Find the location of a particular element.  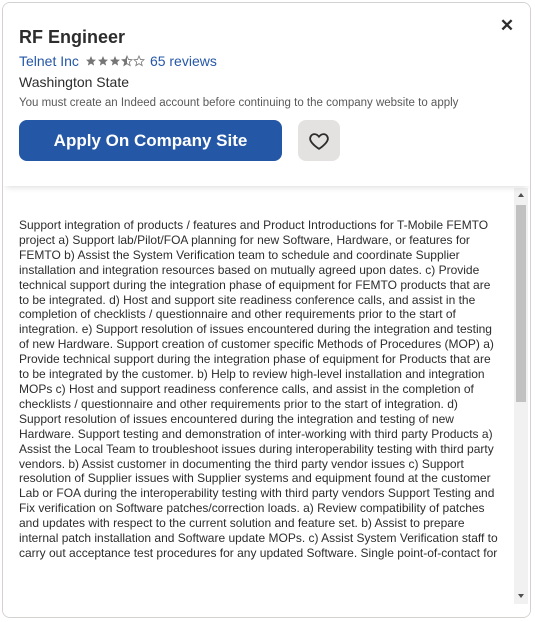

star-empty-icon is located at coordinates (138, 61).